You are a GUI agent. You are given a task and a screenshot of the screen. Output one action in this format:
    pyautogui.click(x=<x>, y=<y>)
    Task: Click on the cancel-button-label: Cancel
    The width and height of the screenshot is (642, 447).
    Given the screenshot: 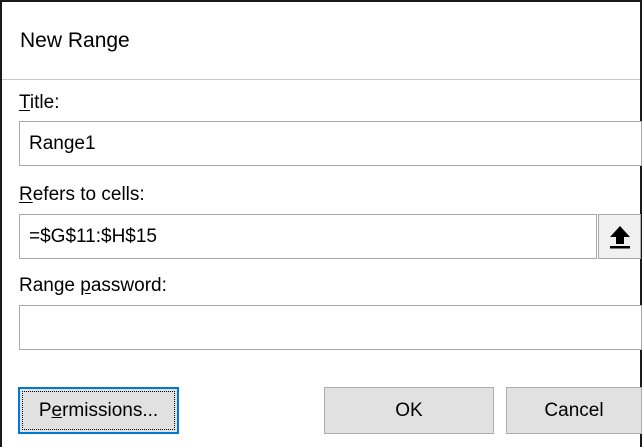 What is the action you would take?
    pyautogui.click(x=574, y=410)
    